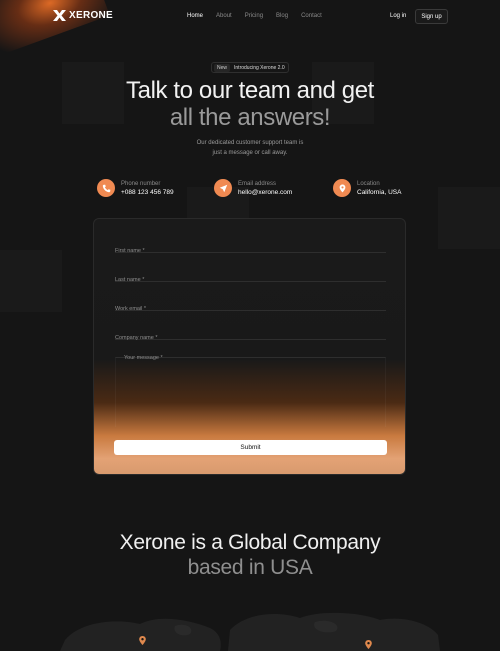  I want to click on logo: XERONE, so click(83, 15).